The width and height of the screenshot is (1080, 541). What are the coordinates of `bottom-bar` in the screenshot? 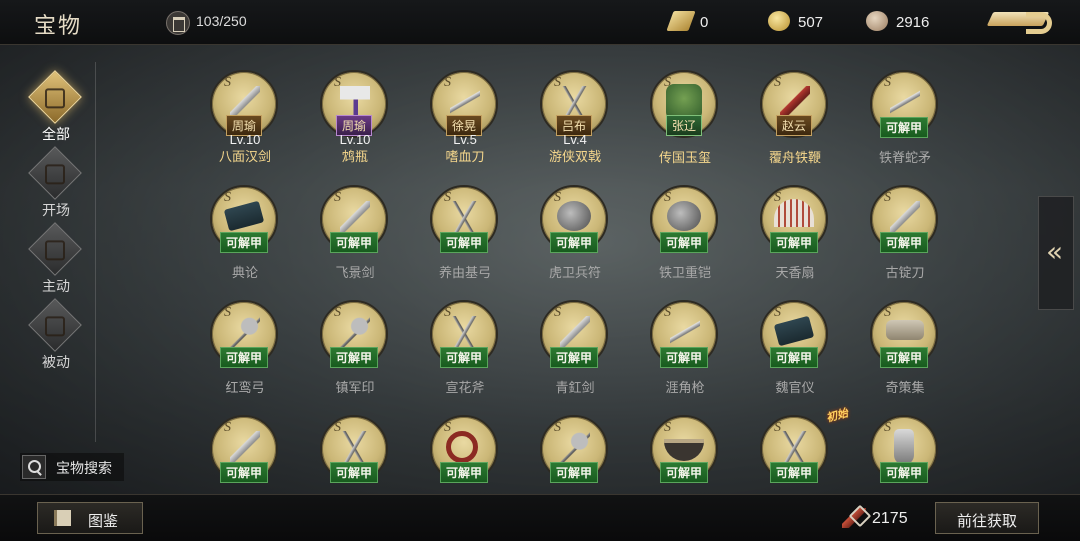 It's located at (540, 517).